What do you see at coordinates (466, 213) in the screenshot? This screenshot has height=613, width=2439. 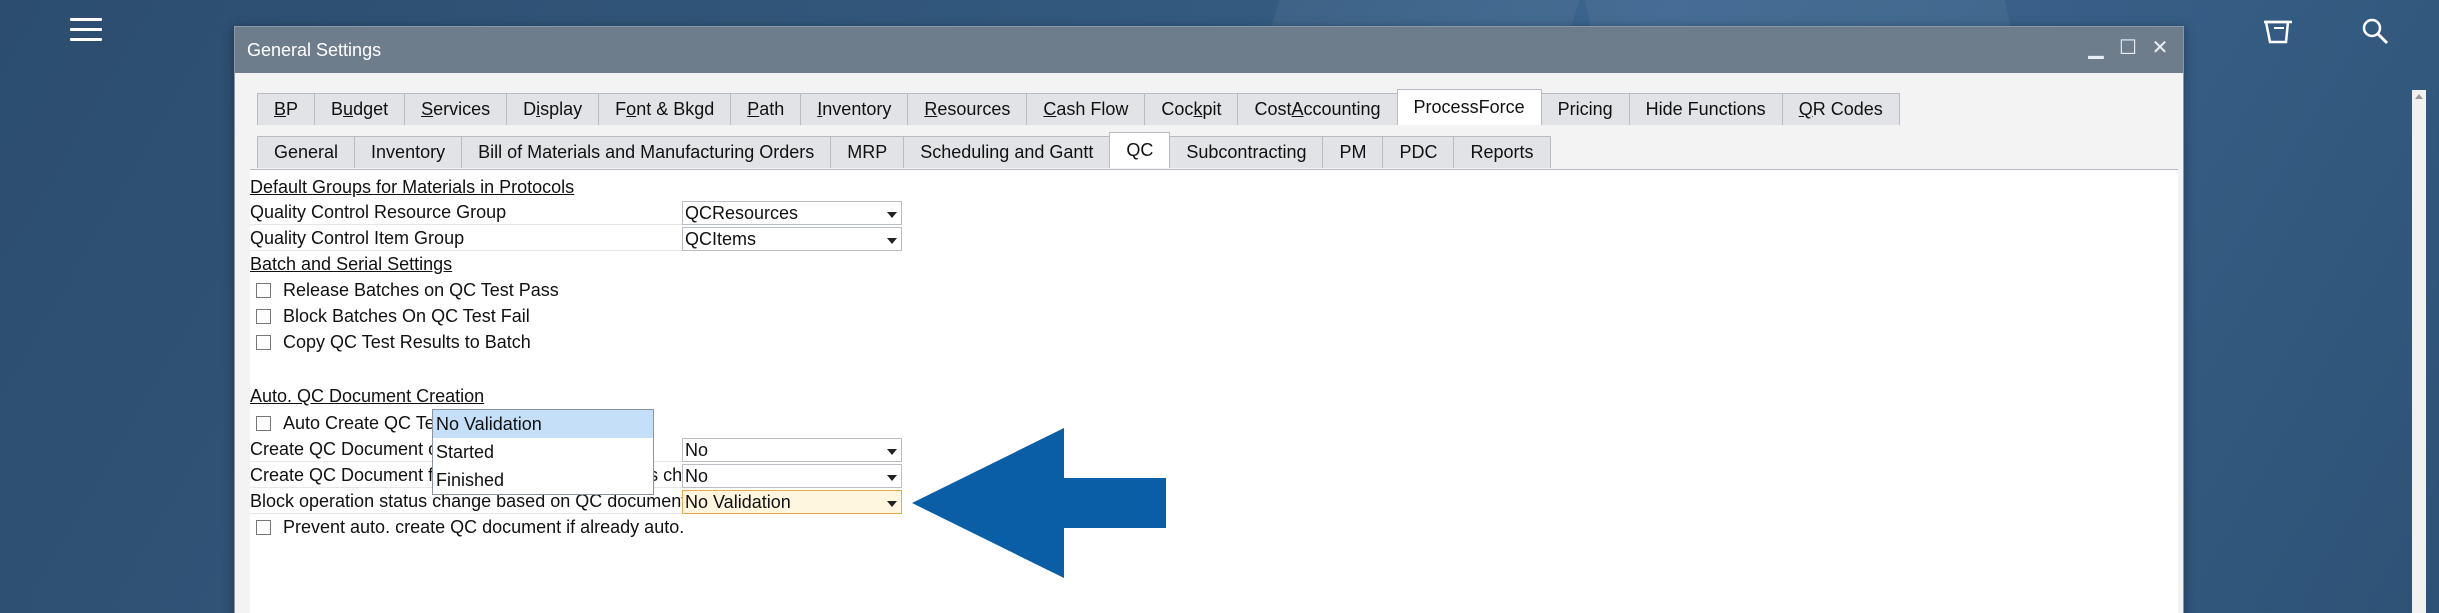 I see `qc-resource-group-label: Quality Control Resource Group` at bounding box center [466, 213].